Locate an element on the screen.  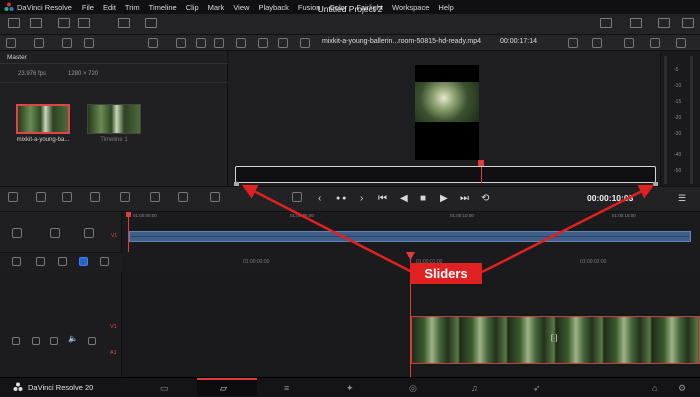
menu-help: Help is located at coordinates (445, 7).